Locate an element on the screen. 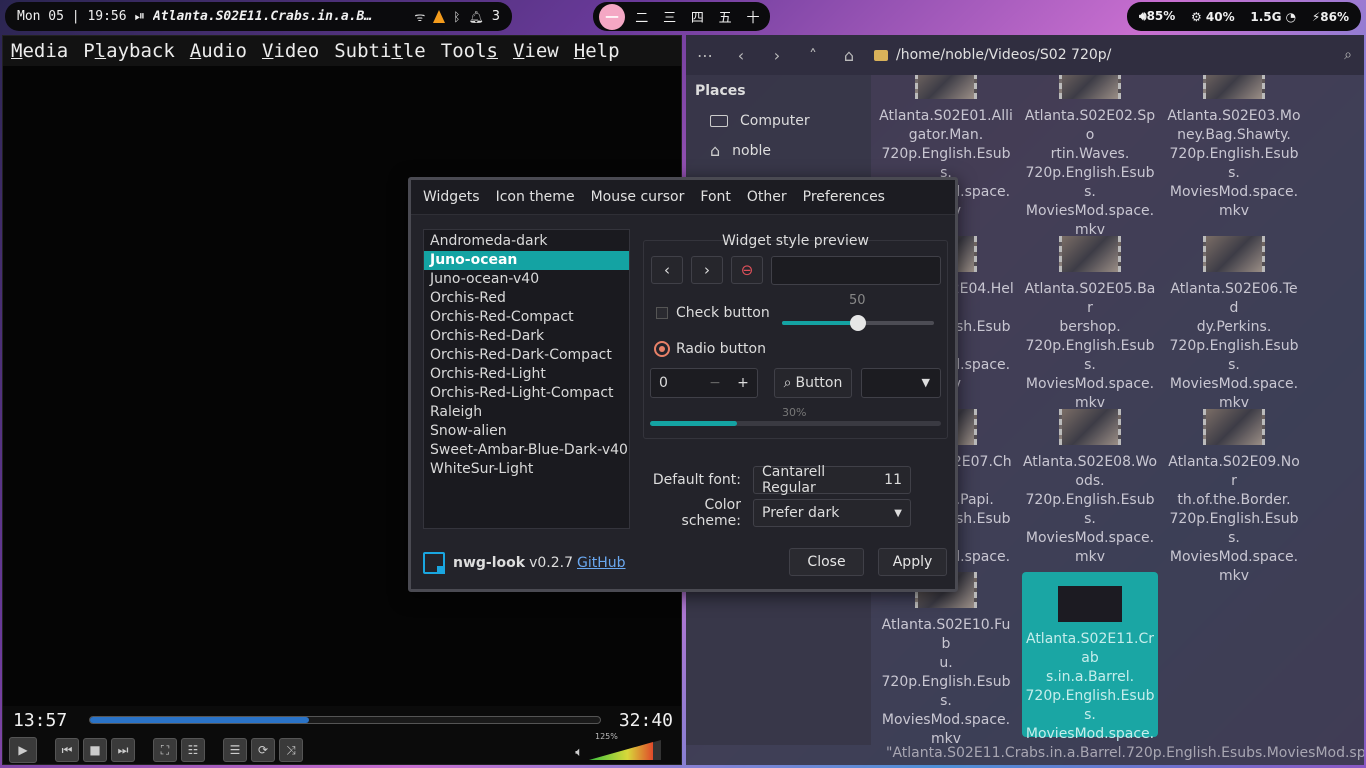  fullscreen-button: ⛶ is located at coordinates (165, 750).